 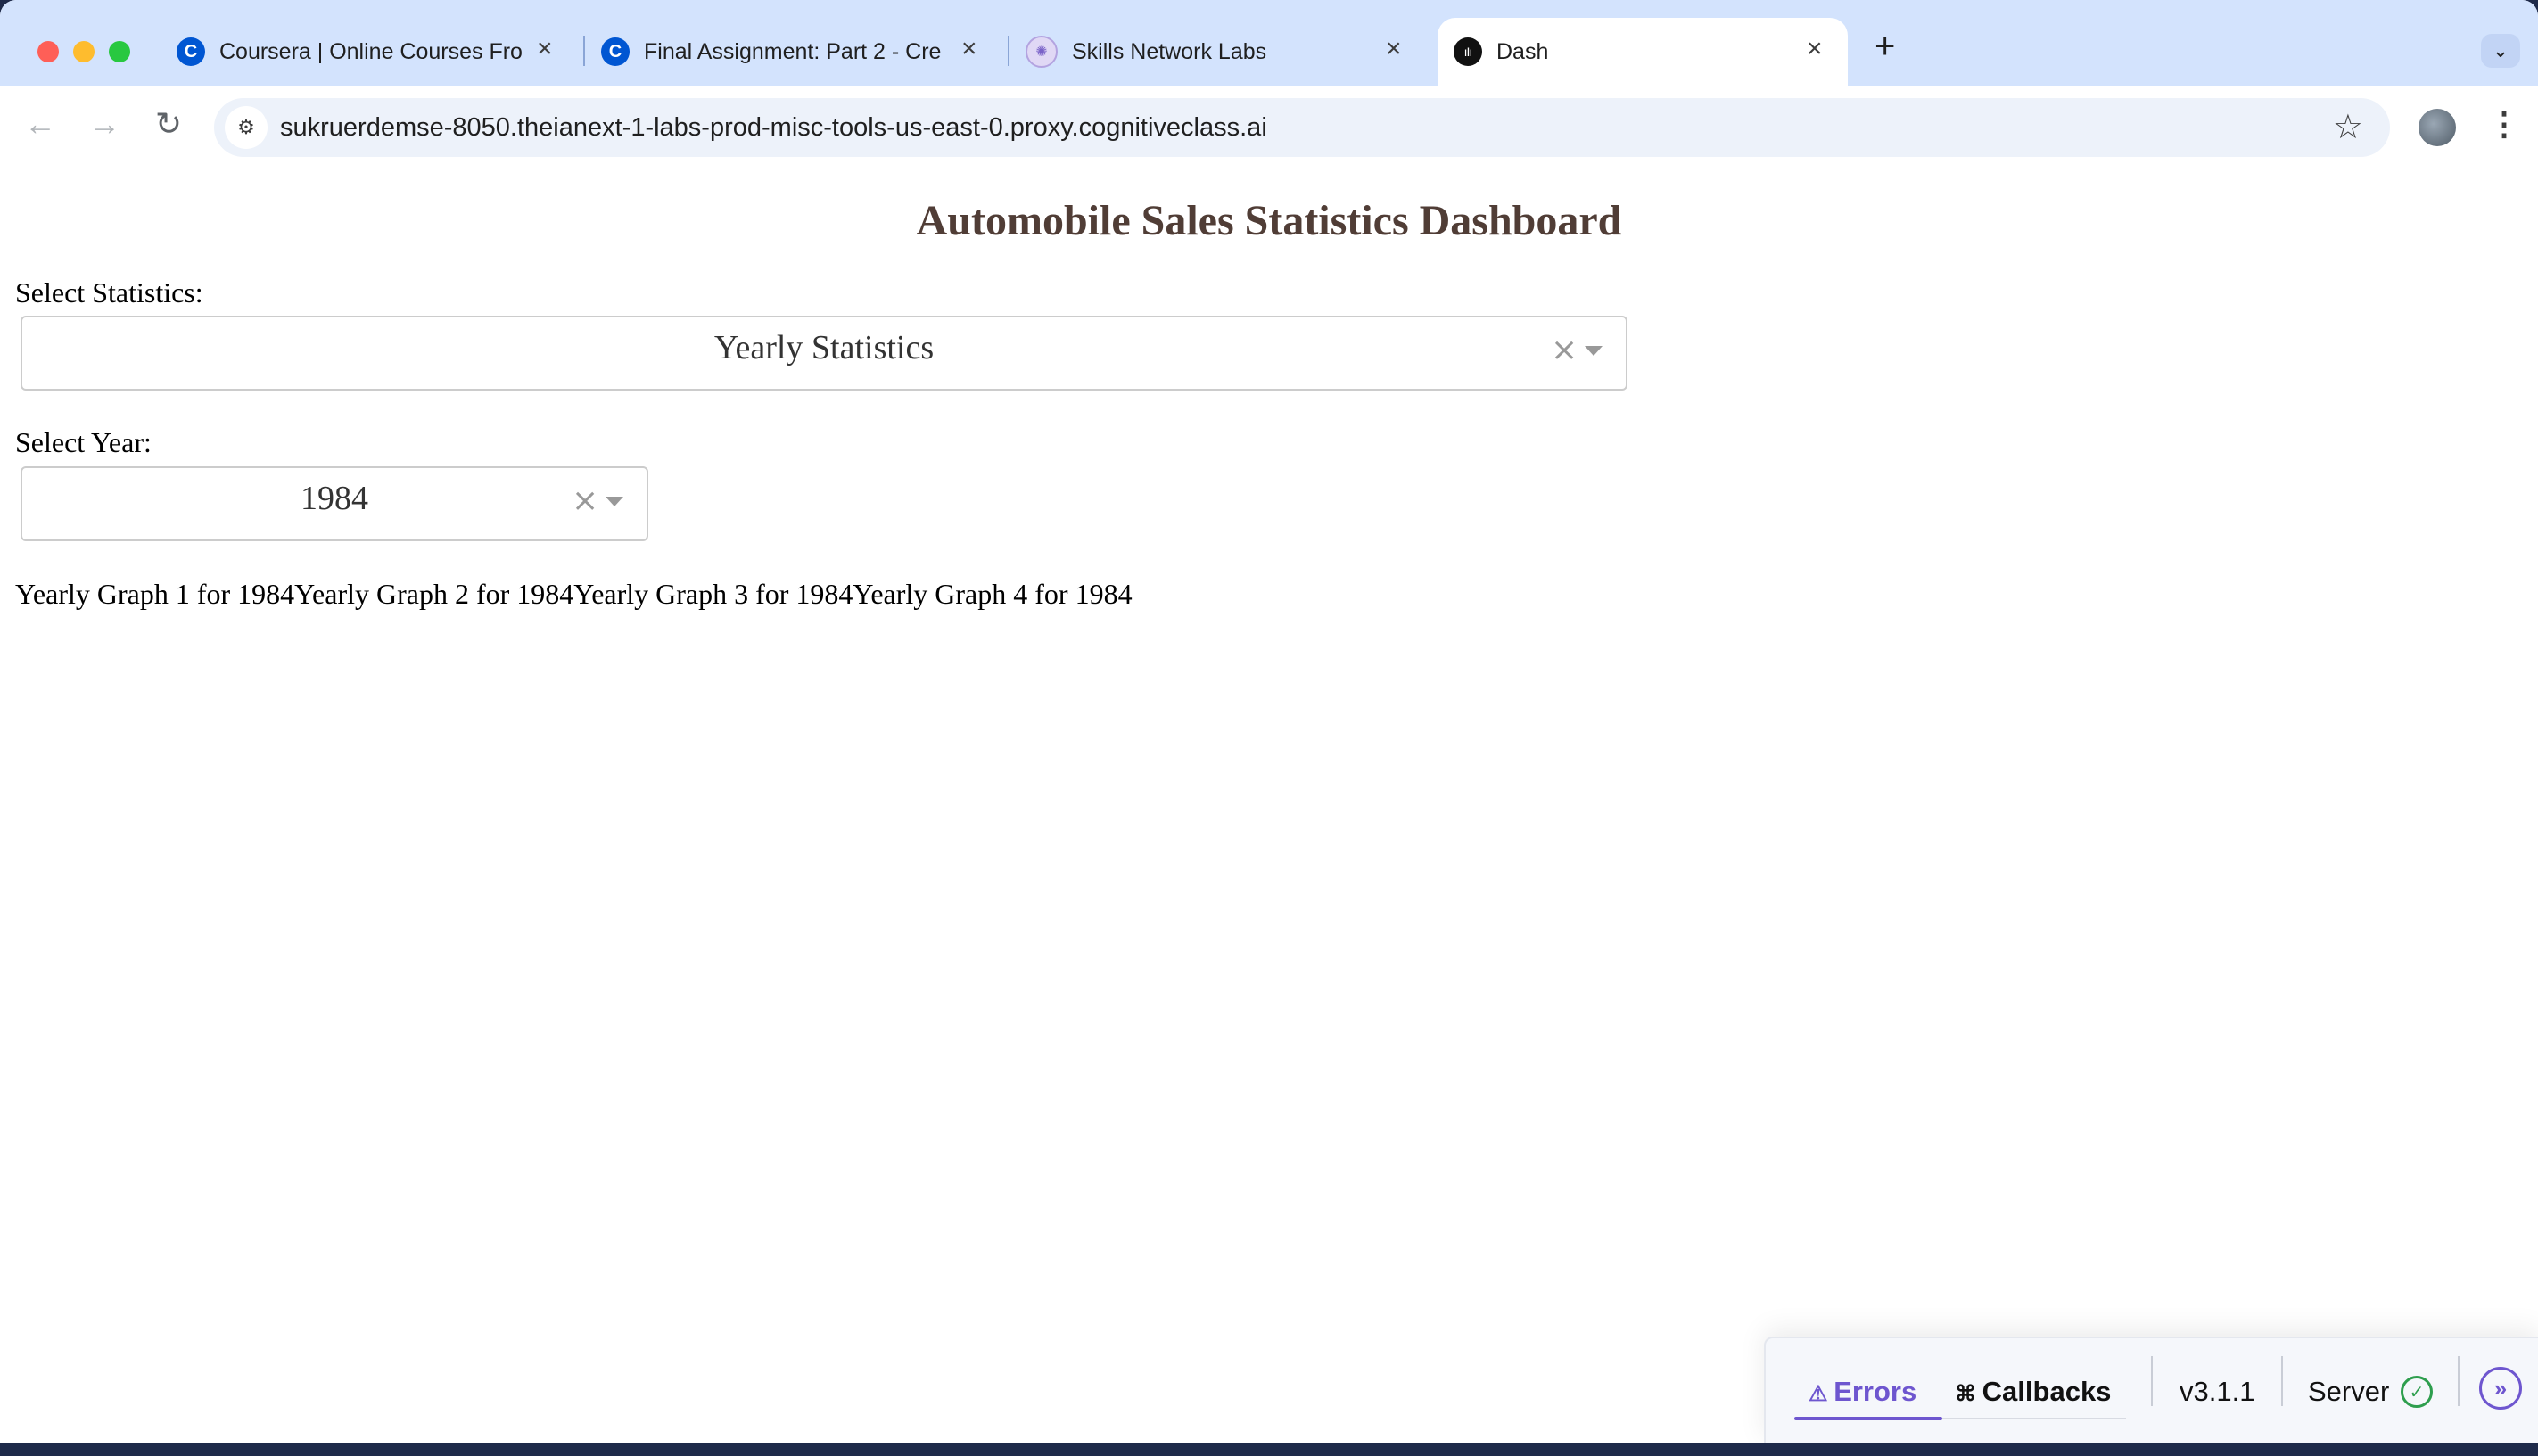 What do you see at coordinates (334, 498) in the screenshot?
I see `year-selected-value: 1984` at bounding box center [334, 498].